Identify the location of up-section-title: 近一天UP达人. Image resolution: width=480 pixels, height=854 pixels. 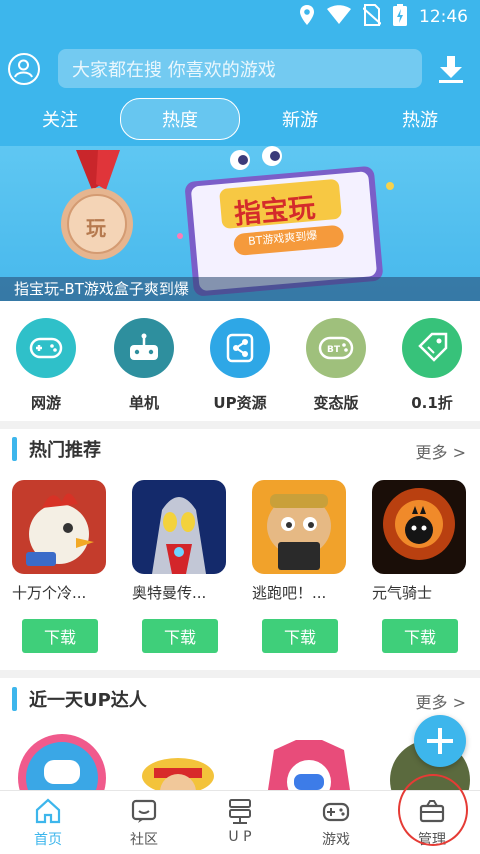
(79, 699).